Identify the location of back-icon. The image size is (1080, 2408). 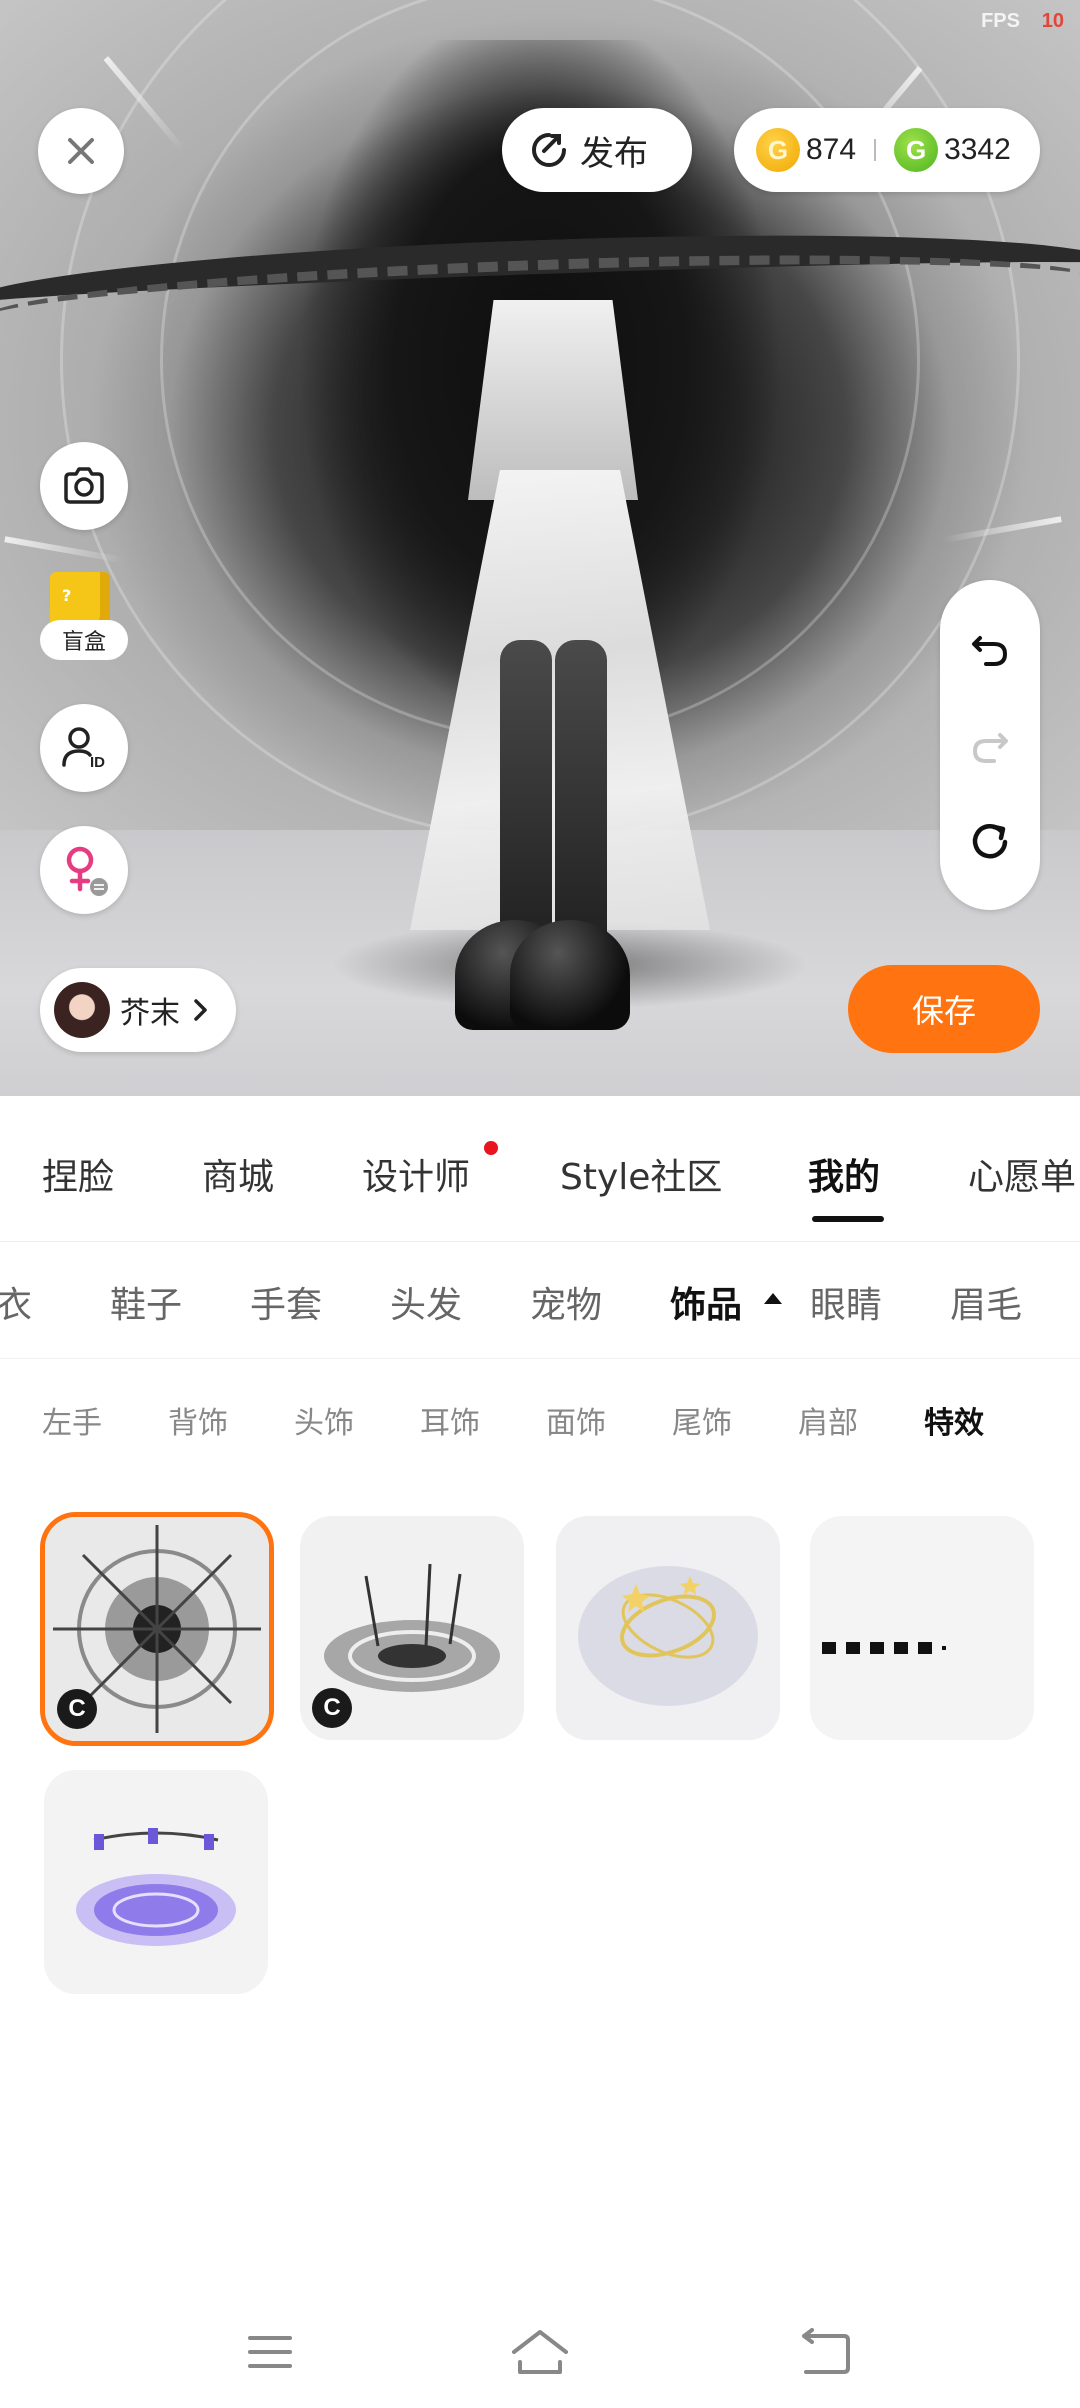
(826, 2351).